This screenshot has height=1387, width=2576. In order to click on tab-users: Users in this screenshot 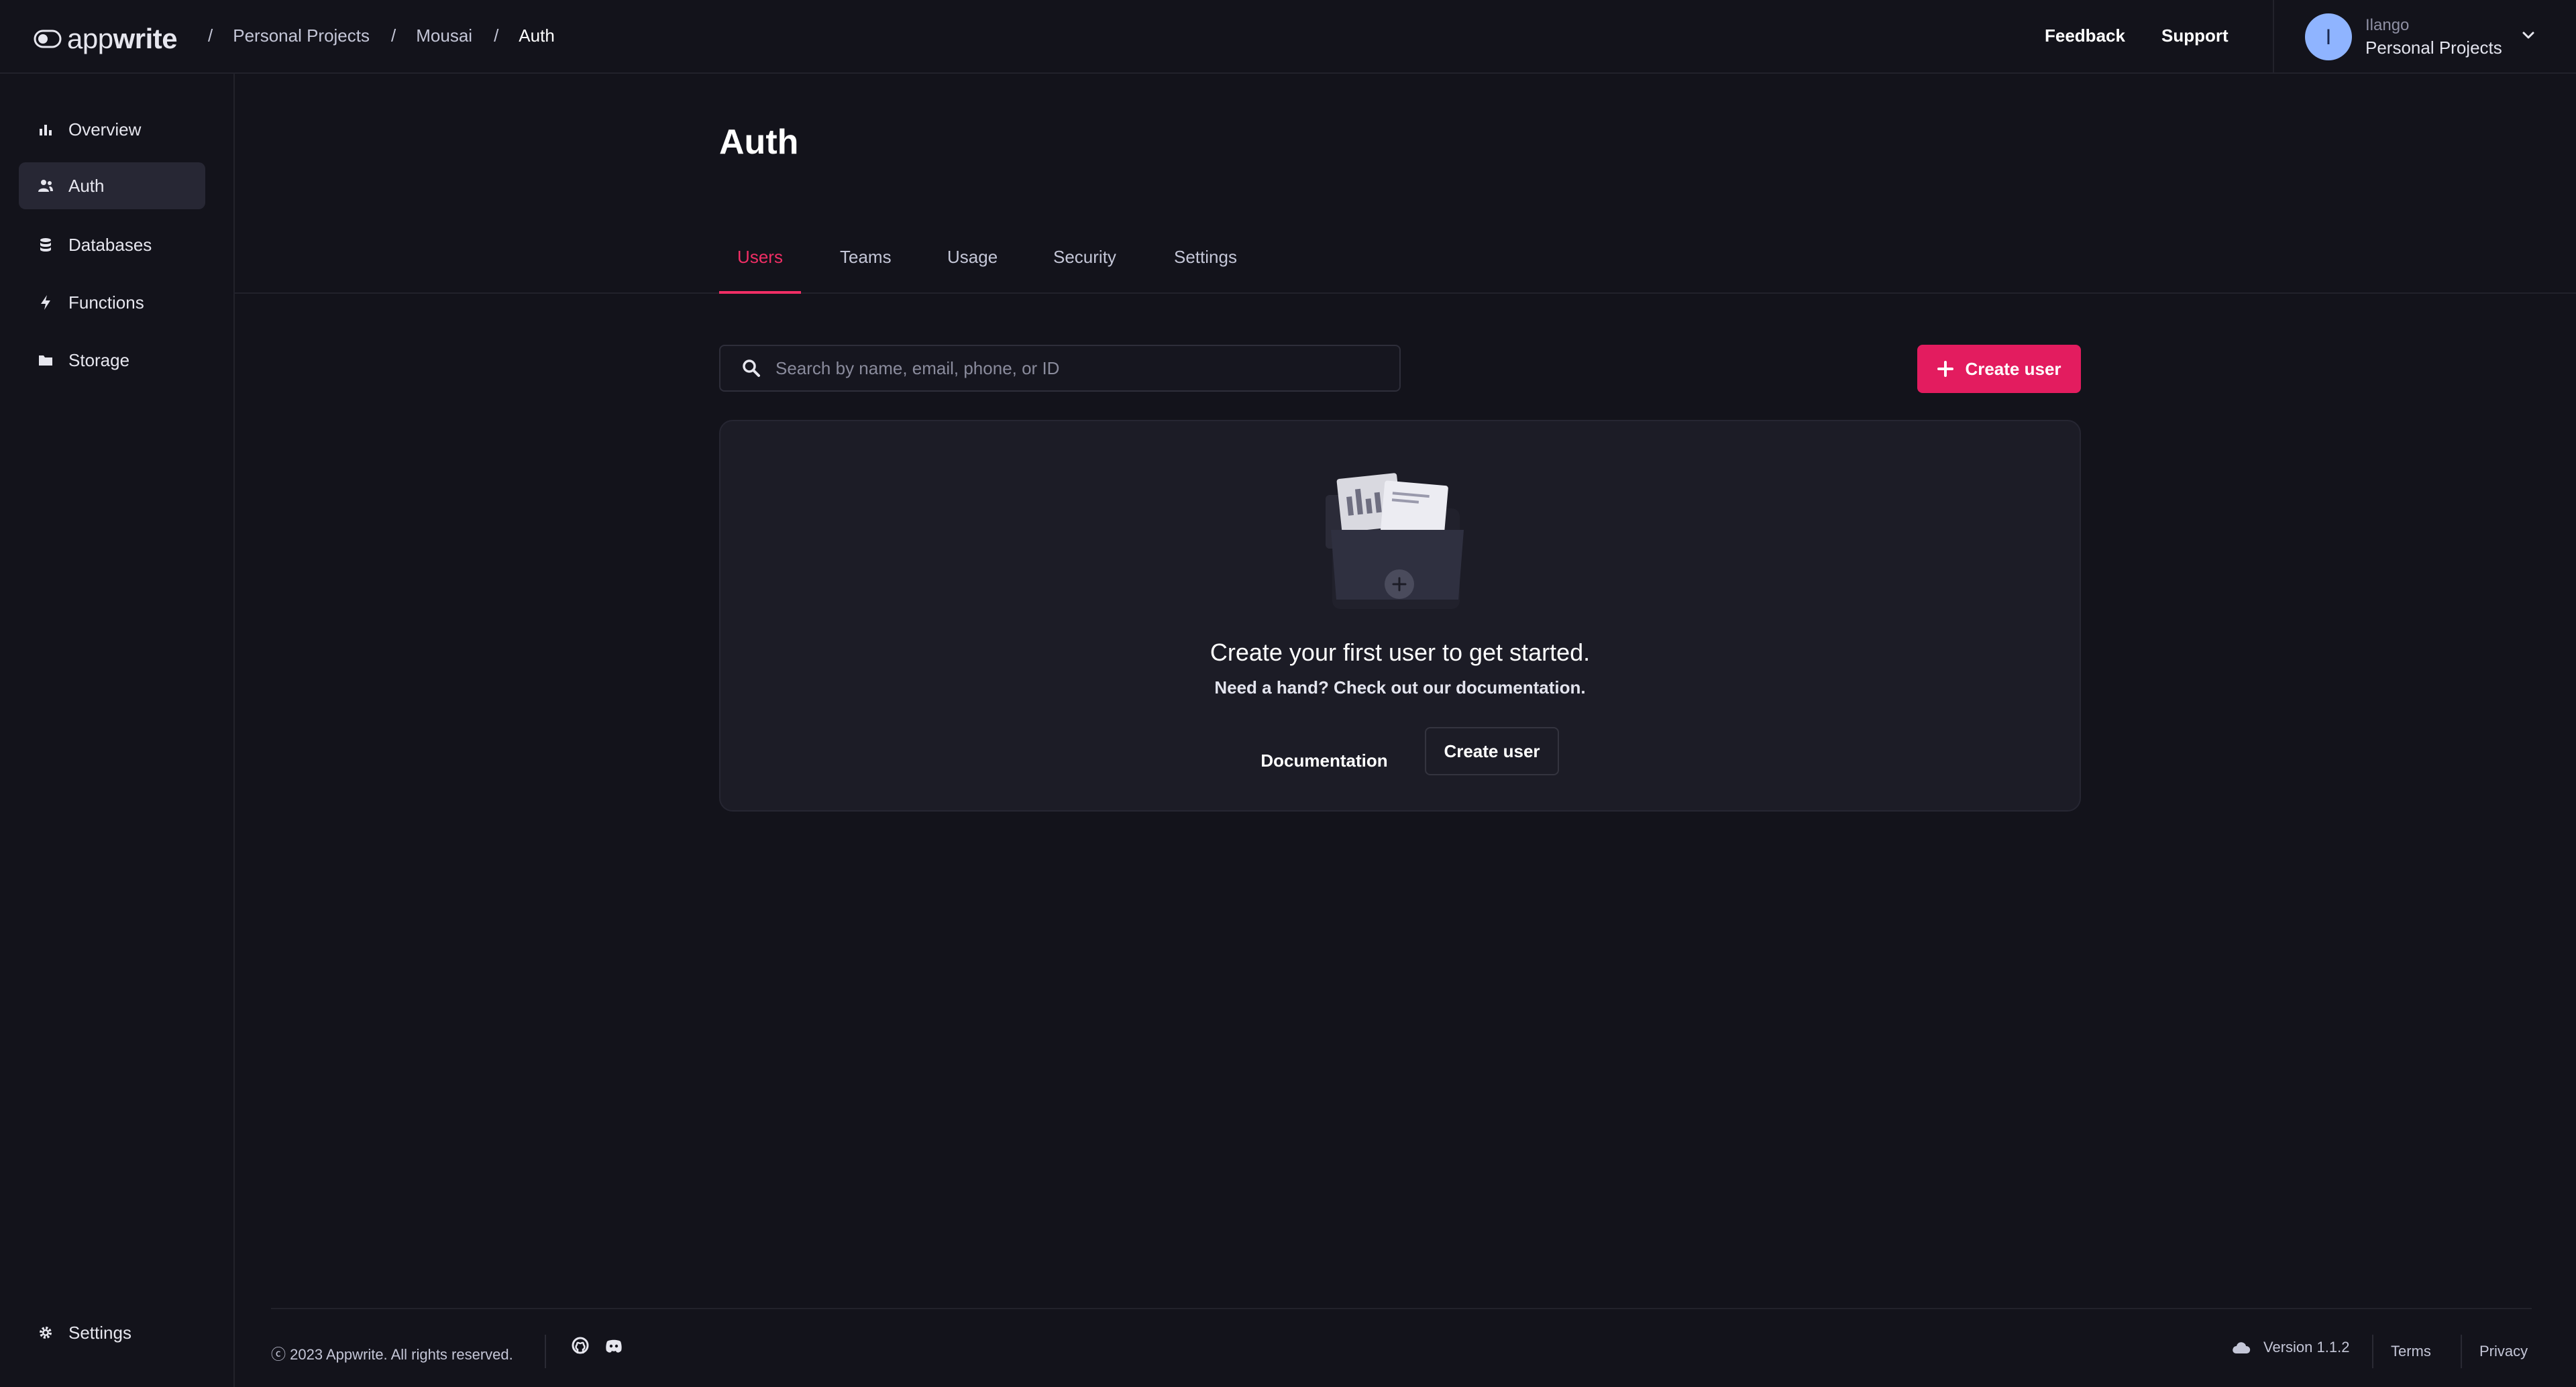, I will do `click(760, 270)`.